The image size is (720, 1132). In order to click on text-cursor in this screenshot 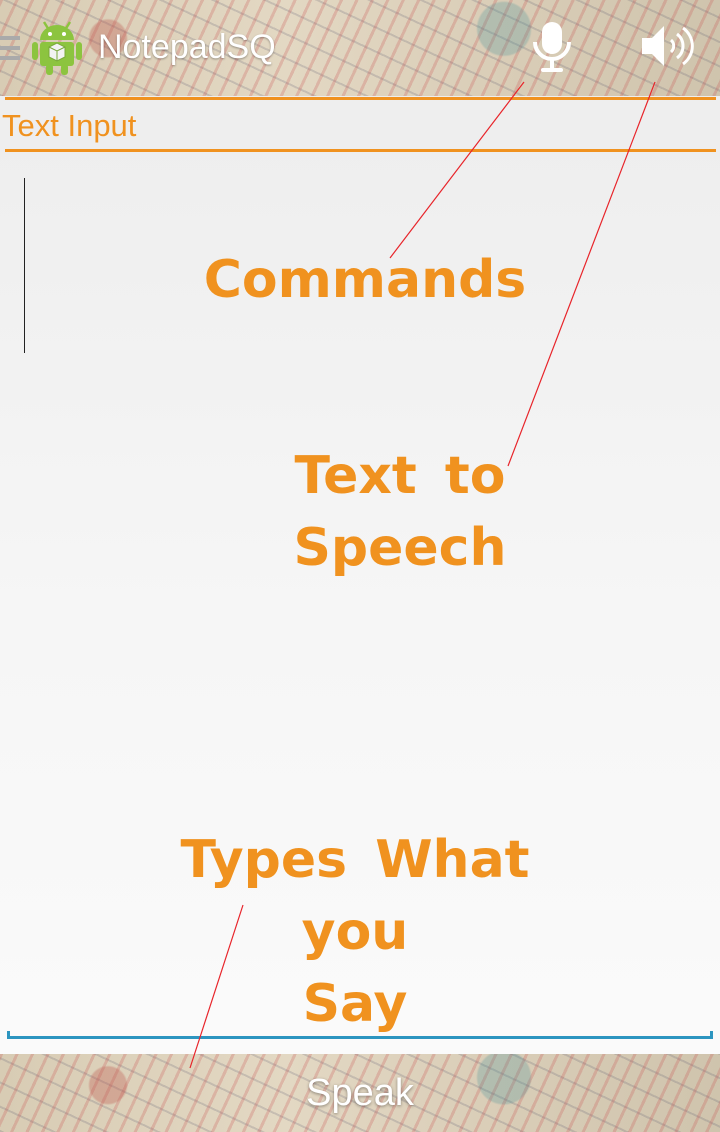, I will do `click(24, 265)`.